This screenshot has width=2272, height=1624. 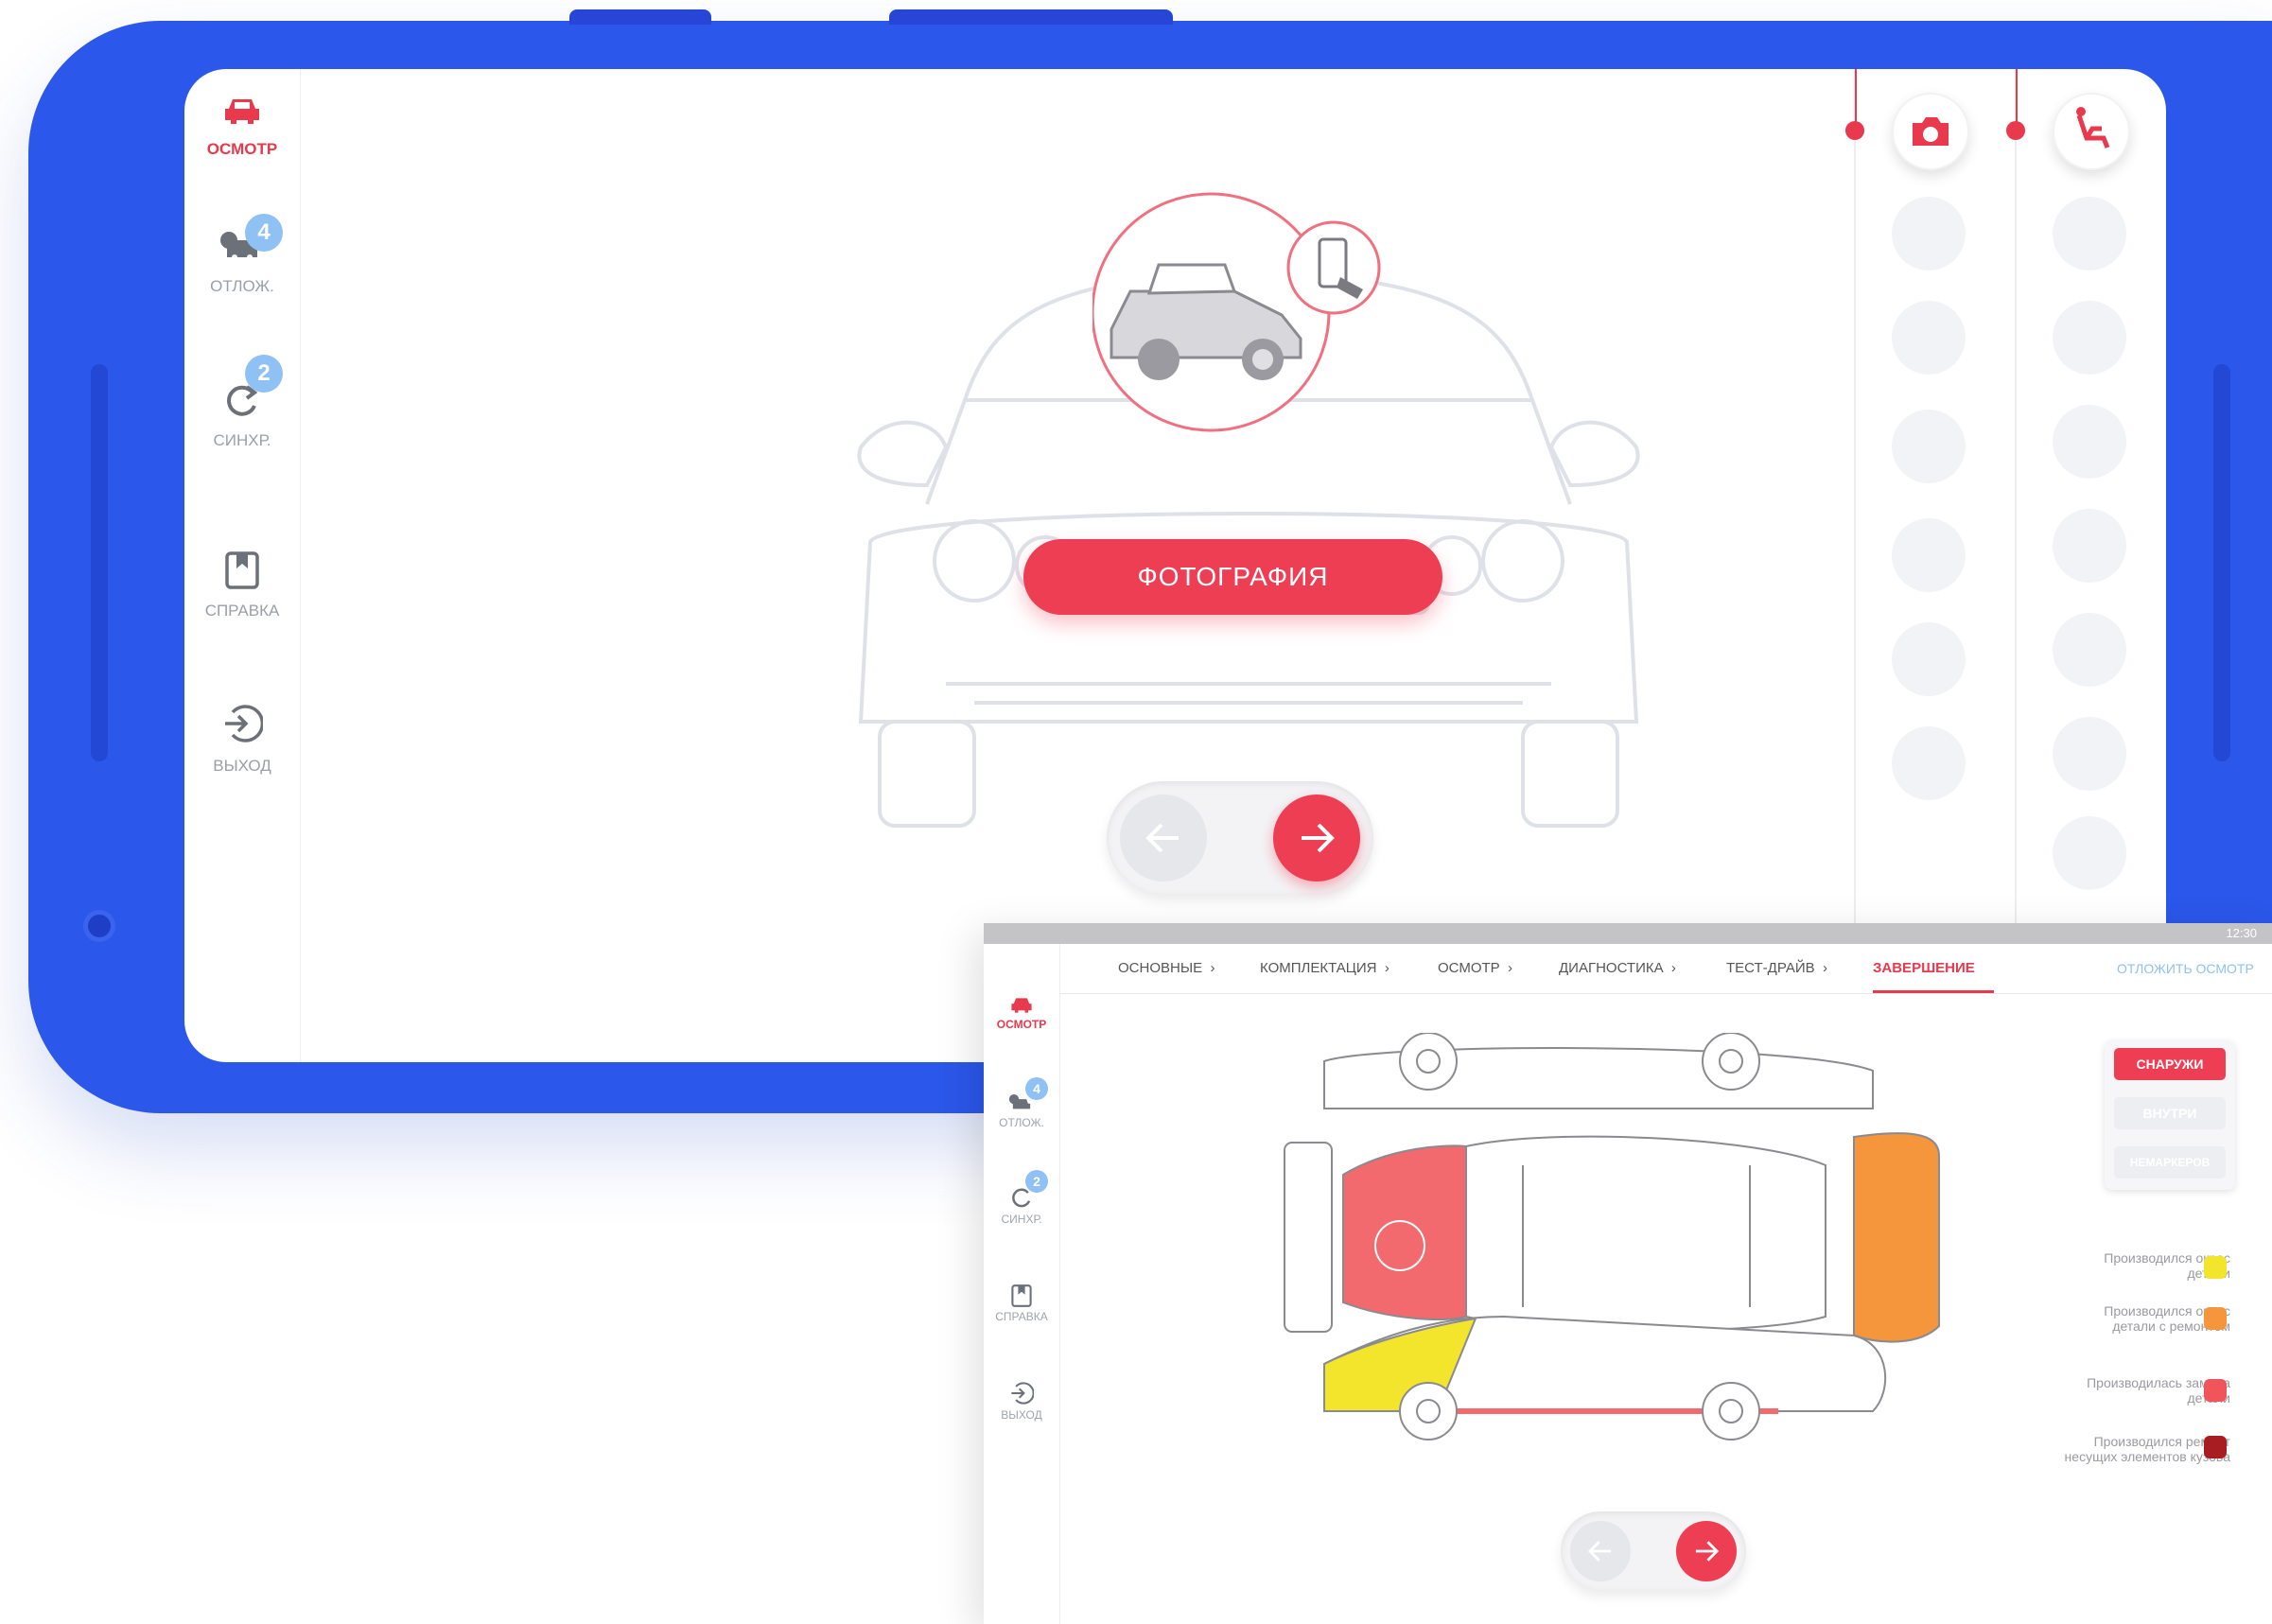 What do you see at coordinates (242, 127) in the screenshot?
I see `sidebar-item-inspection: ОСМОТР` at bounding box center [242, 127].